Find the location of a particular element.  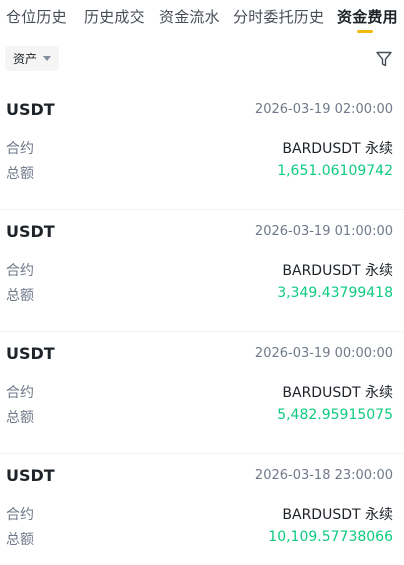

total-value: 5,482.95915075 is located at coordinates (335, 415).